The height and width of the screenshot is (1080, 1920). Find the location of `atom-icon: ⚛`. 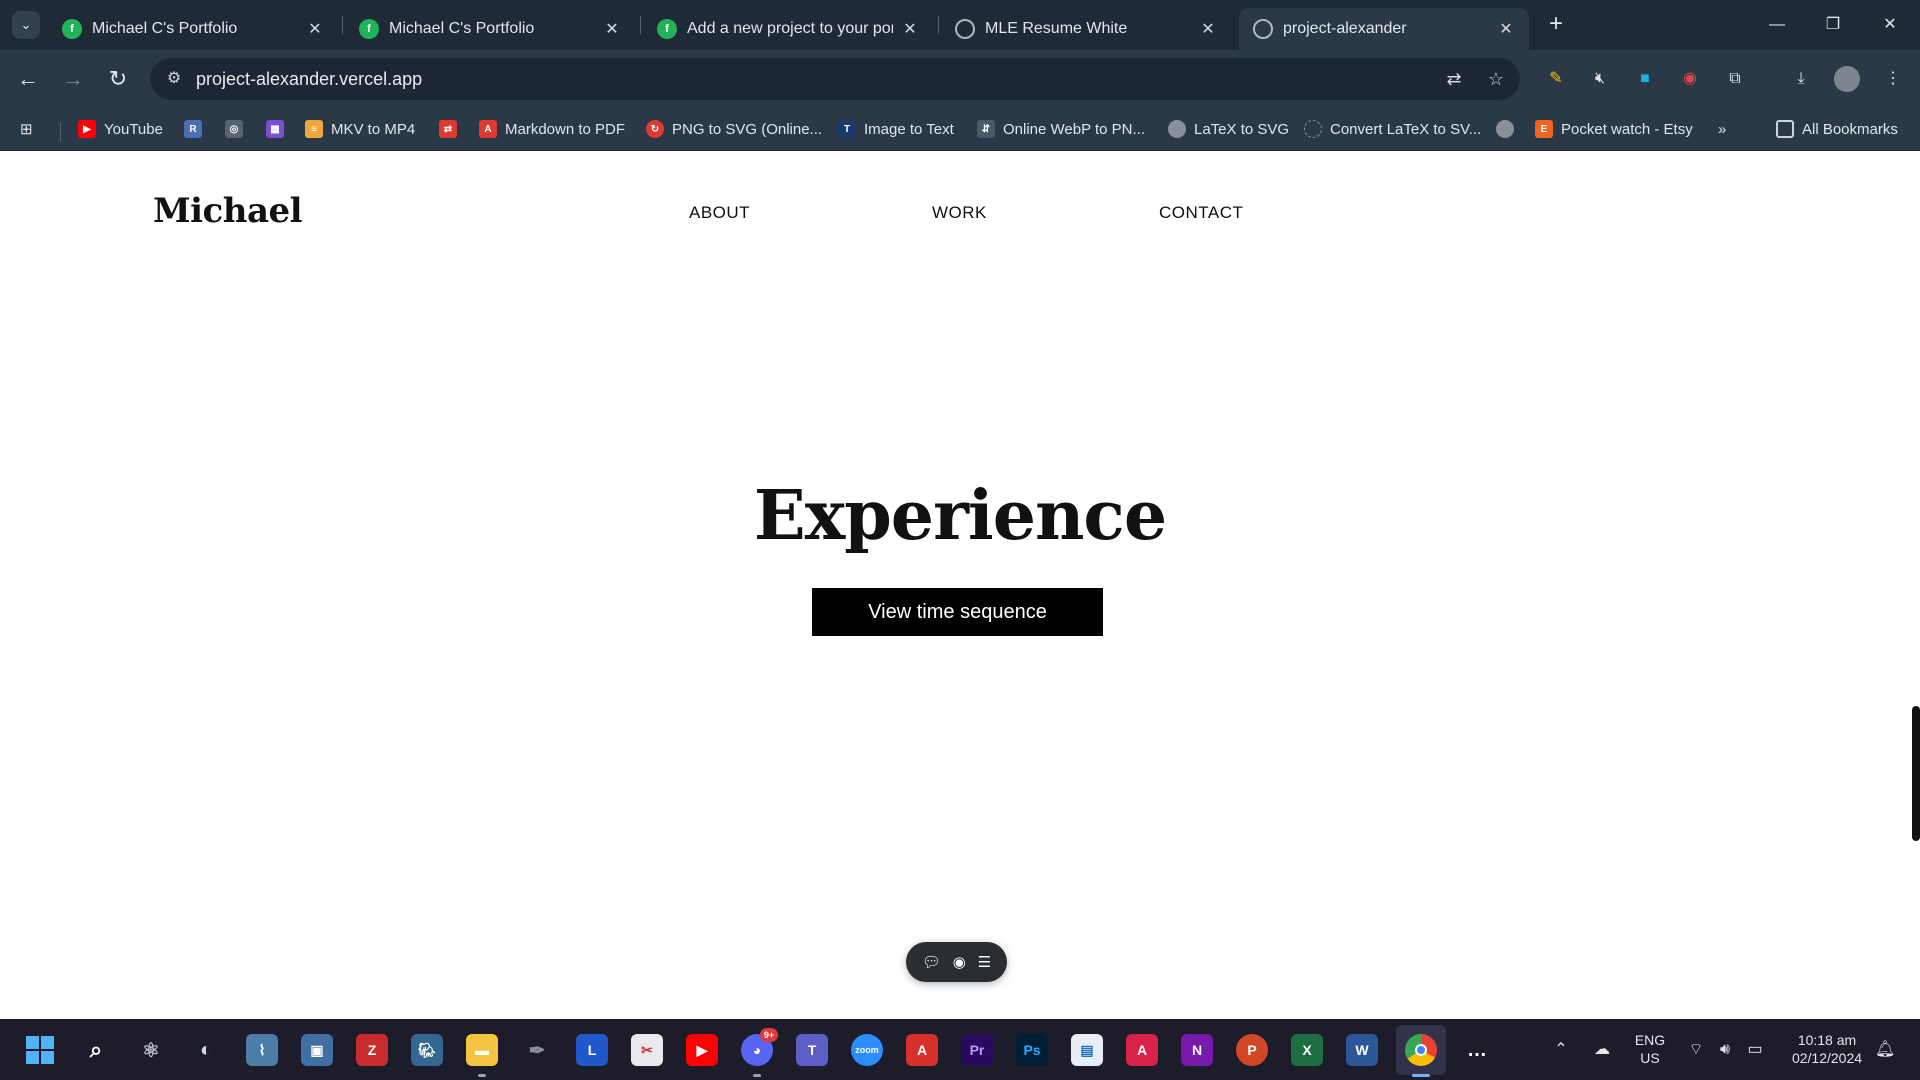

atom-icon: ⚛ is located at coordinates (151, 1050).